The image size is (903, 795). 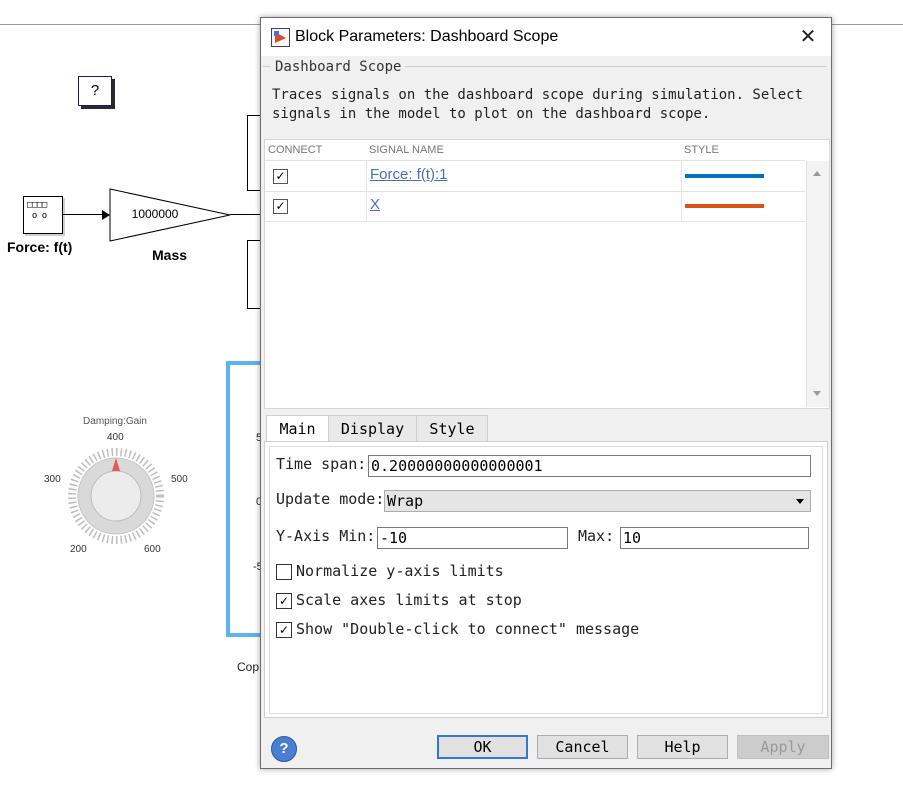 I want to click on y-axis-min-label: Y-Axis Min:, so click(x=326, y=536).